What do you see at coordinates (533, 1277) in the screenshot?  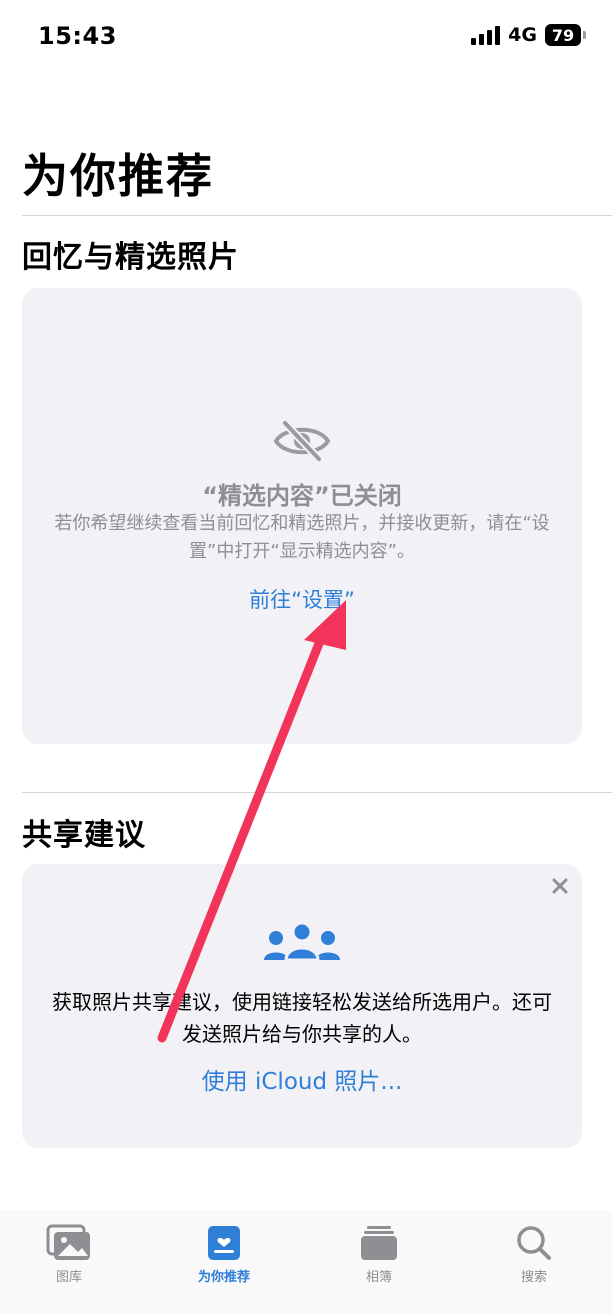 I see `tab-search-label: 搜索` at bounding box center [533, 1277].